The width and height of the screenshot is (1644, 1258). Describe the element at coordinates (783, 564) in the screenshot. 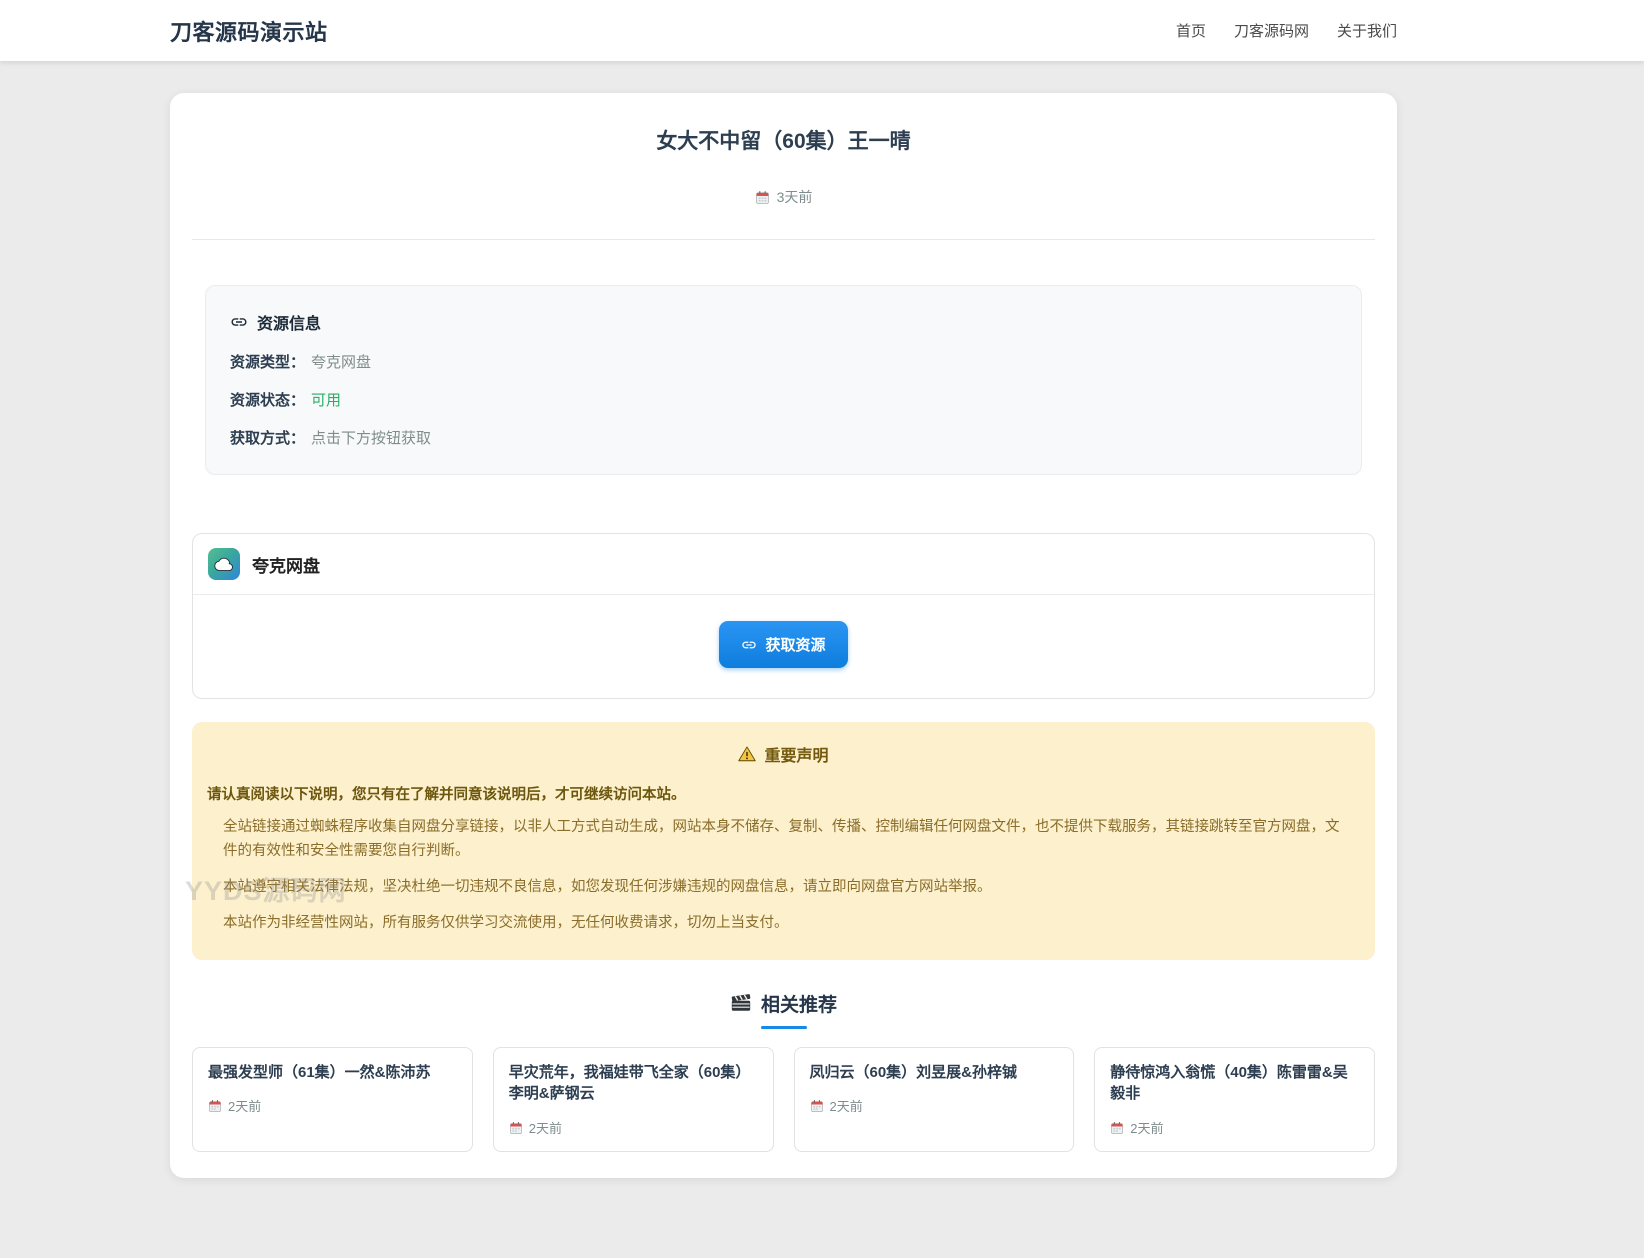

I see `netdisk-header: 夸克网盘` at that location.